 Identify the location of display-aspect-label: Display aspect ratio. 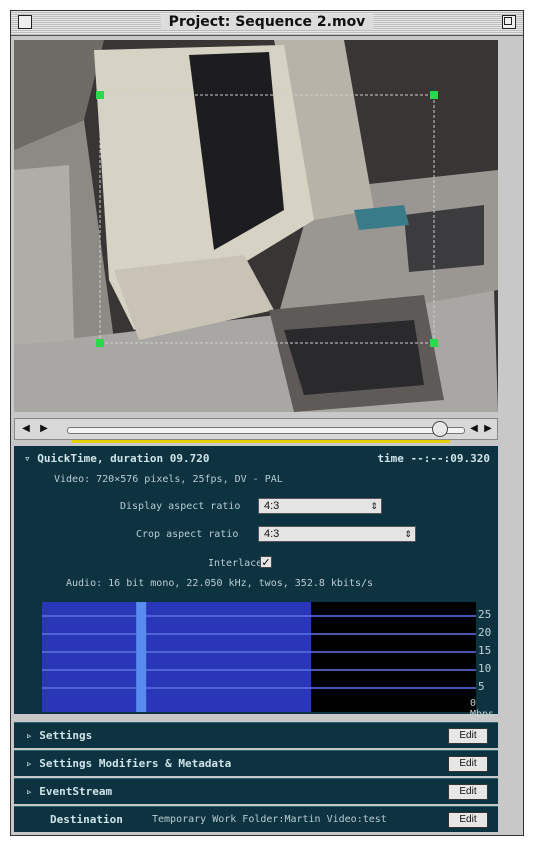
(180, 506).